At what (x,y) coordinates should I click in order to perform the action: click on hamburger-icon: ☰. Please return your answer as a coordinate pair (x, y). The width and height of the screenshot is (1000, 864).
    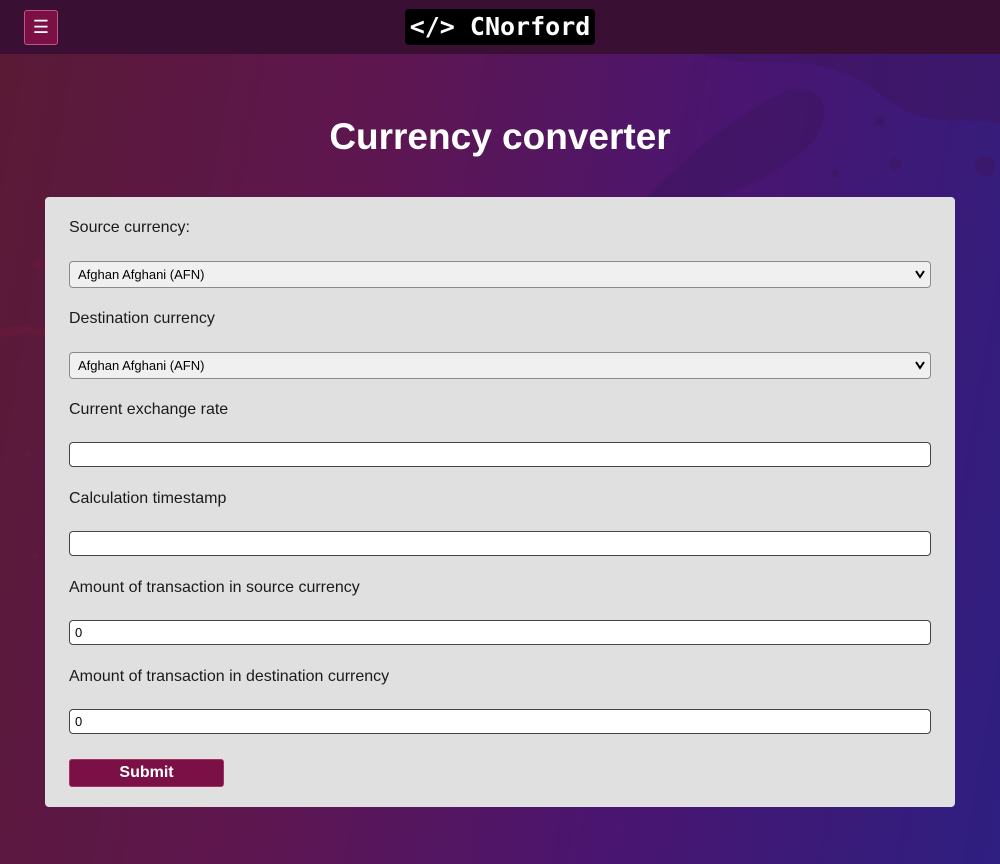
    Looking at the image, I should click on (41, 27).